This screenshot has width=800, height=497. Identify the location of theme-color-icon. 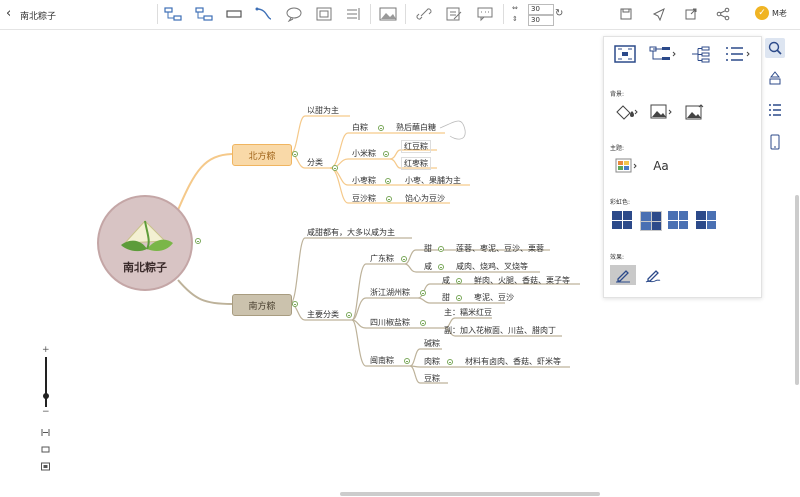
(627, 166).